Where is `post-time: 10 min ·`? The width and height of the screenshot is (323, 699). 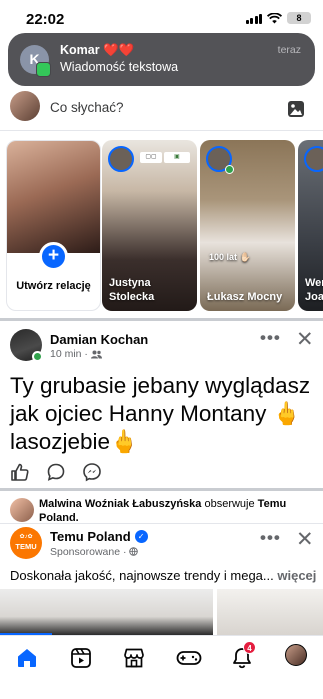 post-time: 10 min · is located at coordinates (69, 354).